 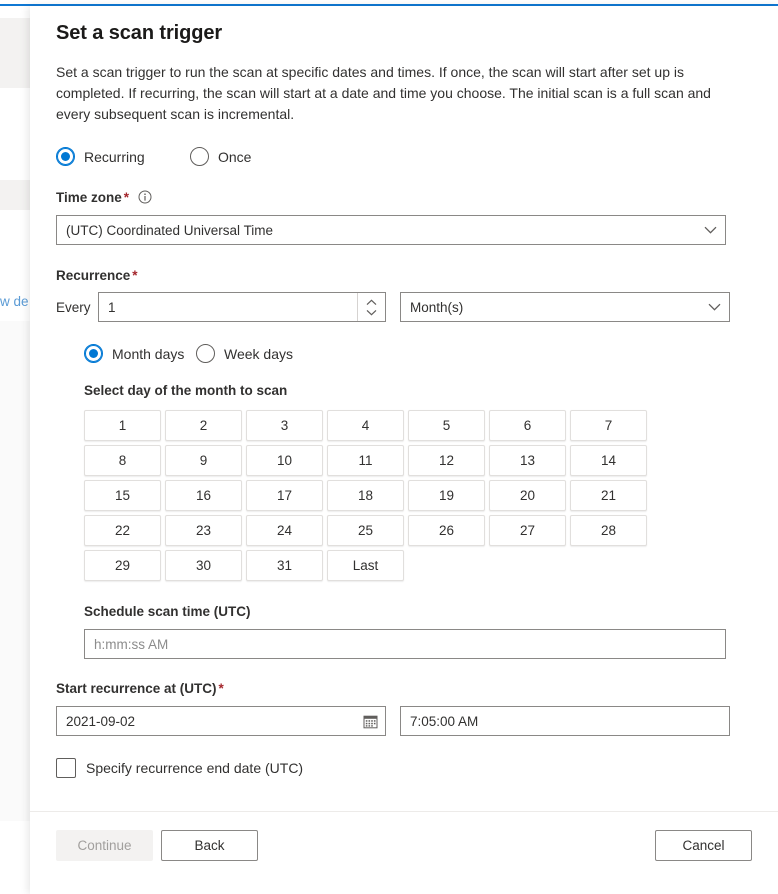 What do you see at coordinates (170, 230) in the screenshot?
I see `time-zone-value: (UTC) Coordinated Universal Time` at bounding box center [170, 230].